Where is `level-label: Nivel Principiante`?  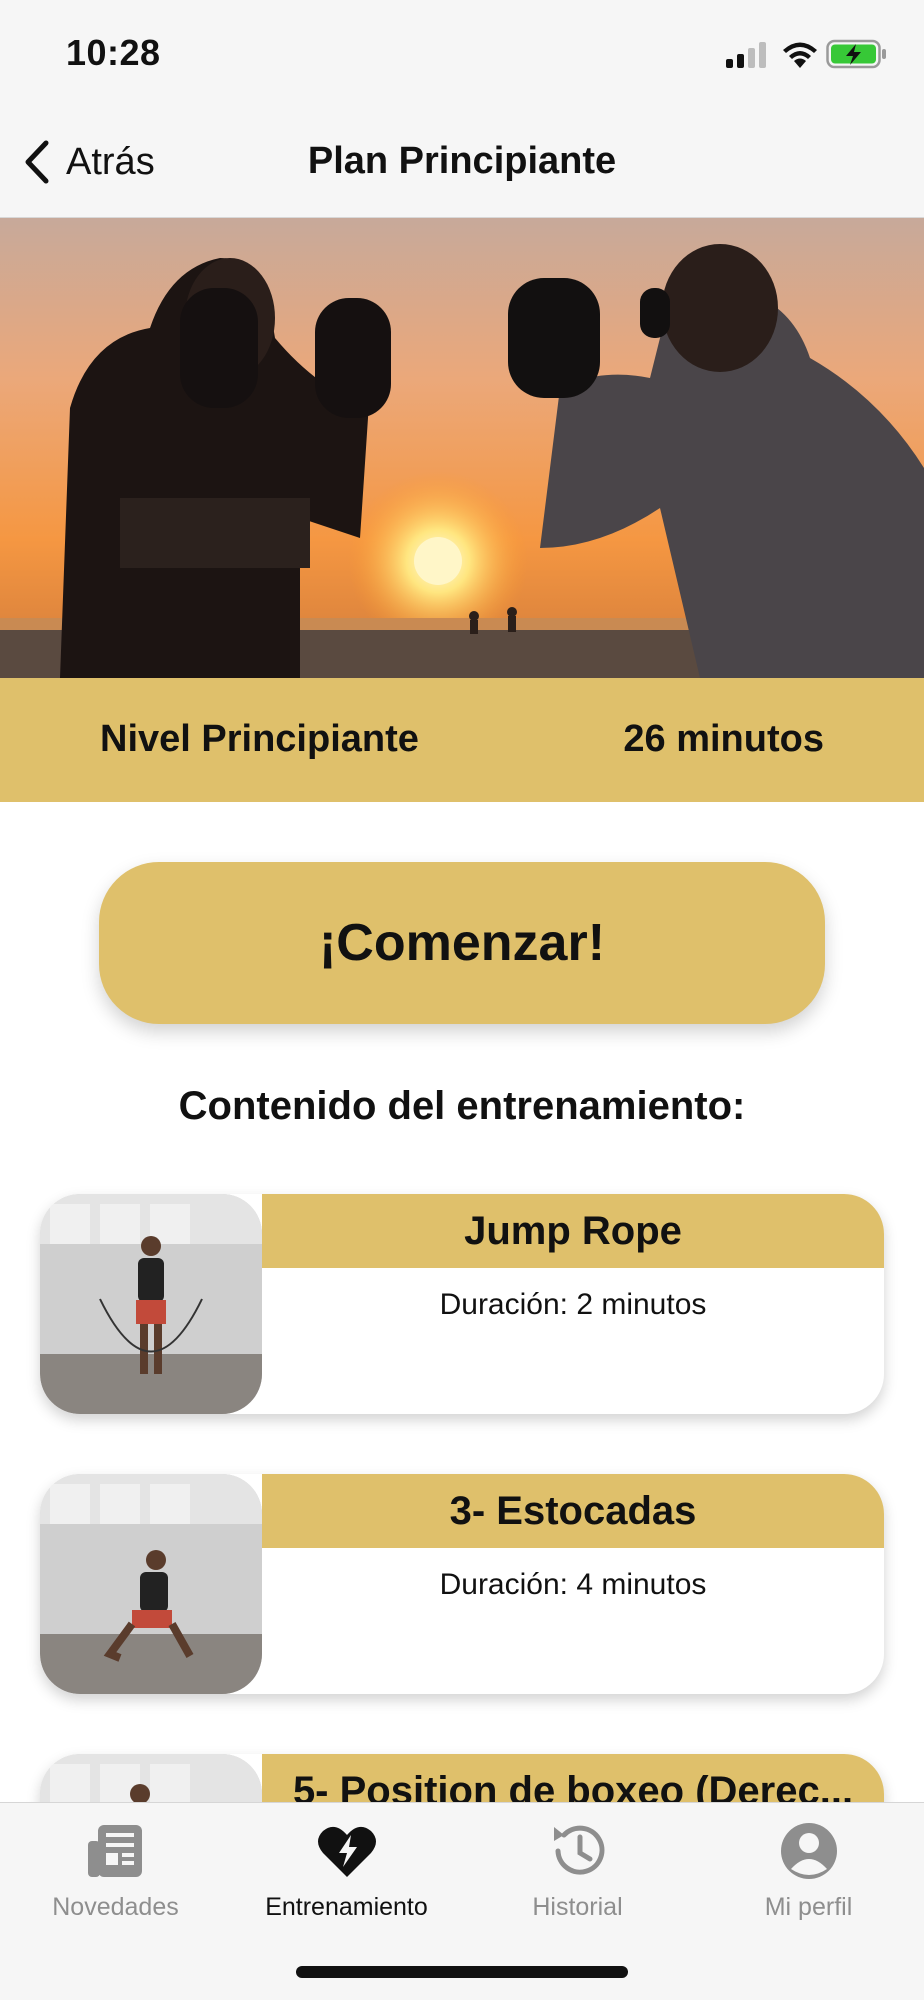
level-label: Nivel Principiante is located at coordinates (259, 739).